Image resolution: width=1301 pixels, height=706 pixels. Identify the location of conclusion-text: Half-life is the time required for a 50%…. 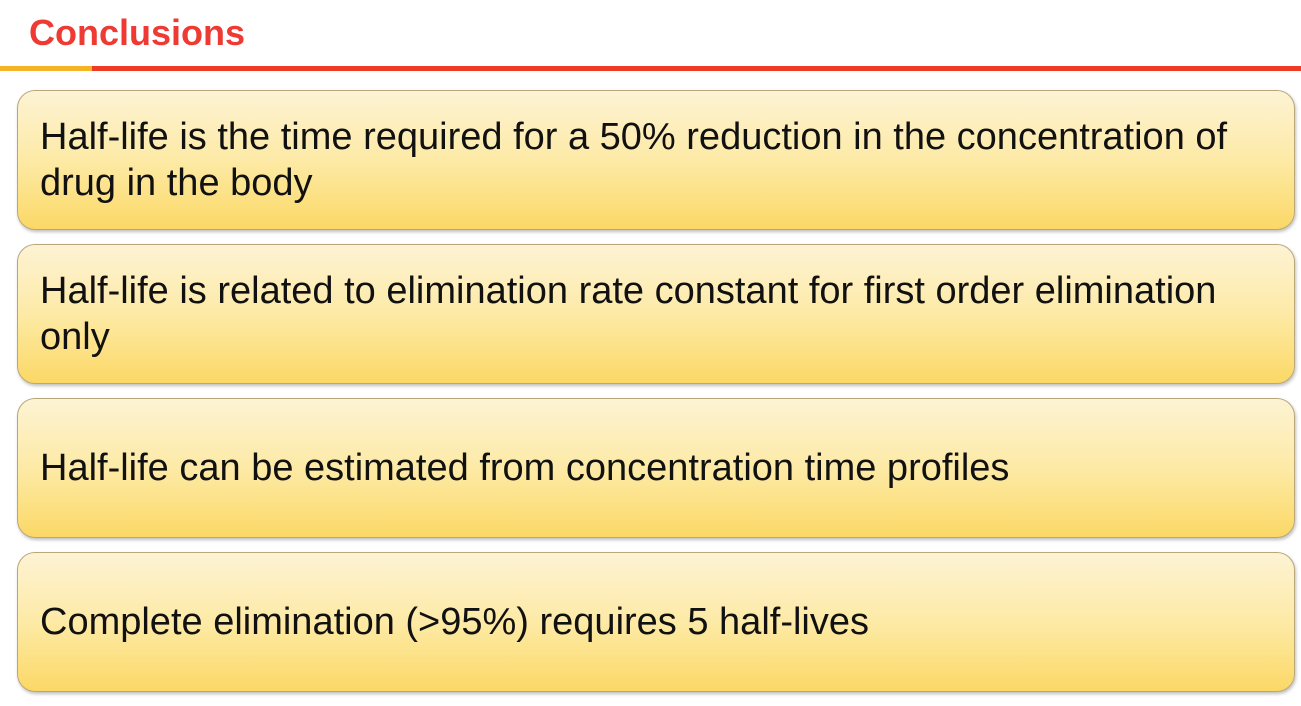
(634, 160).